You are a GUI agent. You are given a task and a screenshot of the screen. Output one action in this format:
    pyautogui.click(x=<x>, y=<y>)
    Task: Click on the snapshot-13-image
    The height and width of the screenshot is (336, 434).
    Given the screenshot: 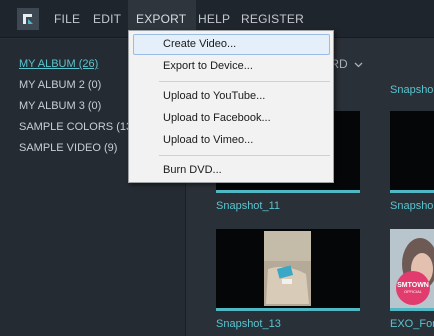 What is the action you would take?
    pyautogui.click(x=288, y=268)
    